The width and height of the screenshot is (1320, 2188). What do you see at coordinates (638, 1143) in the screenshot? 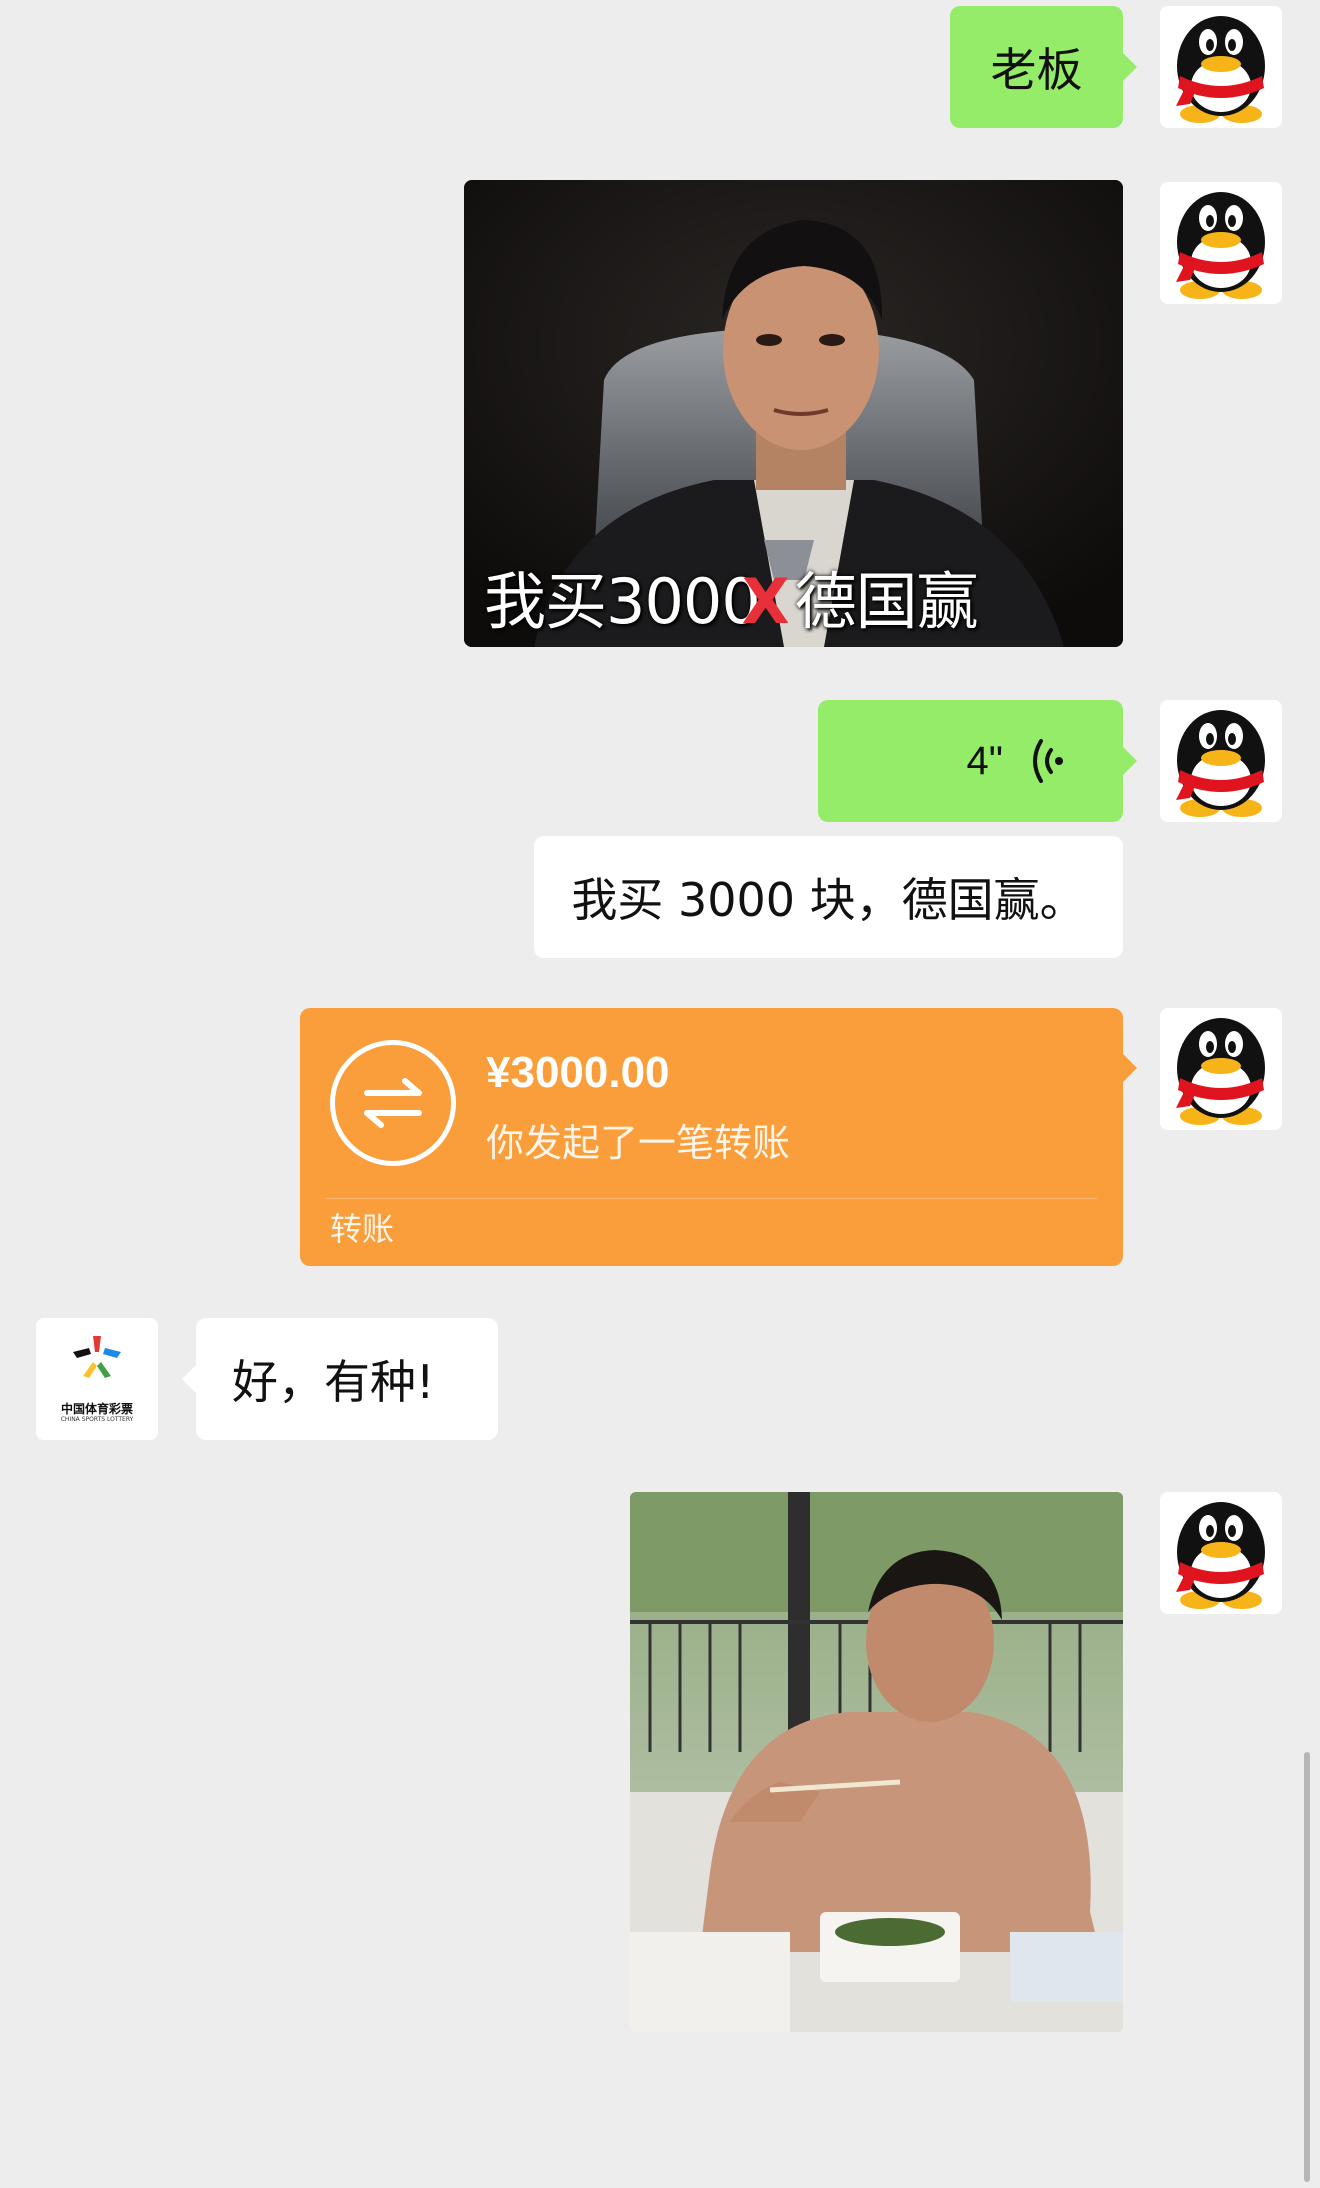
I see `transfer-description: 你发起了一笔转账` at bounding box center [638, 1143].